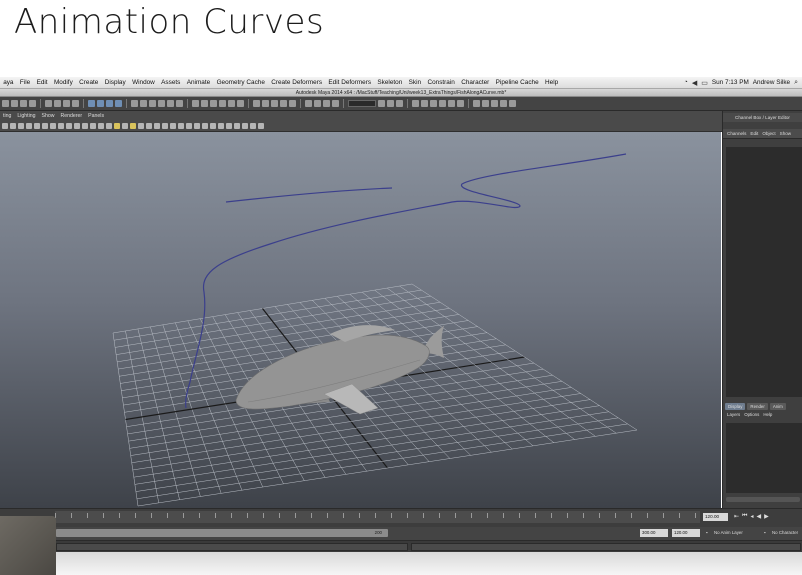  What do you see at coordinates (143, 82) in the screenshot?
I see `menu-window: Window` at bounding box center [143, 82].